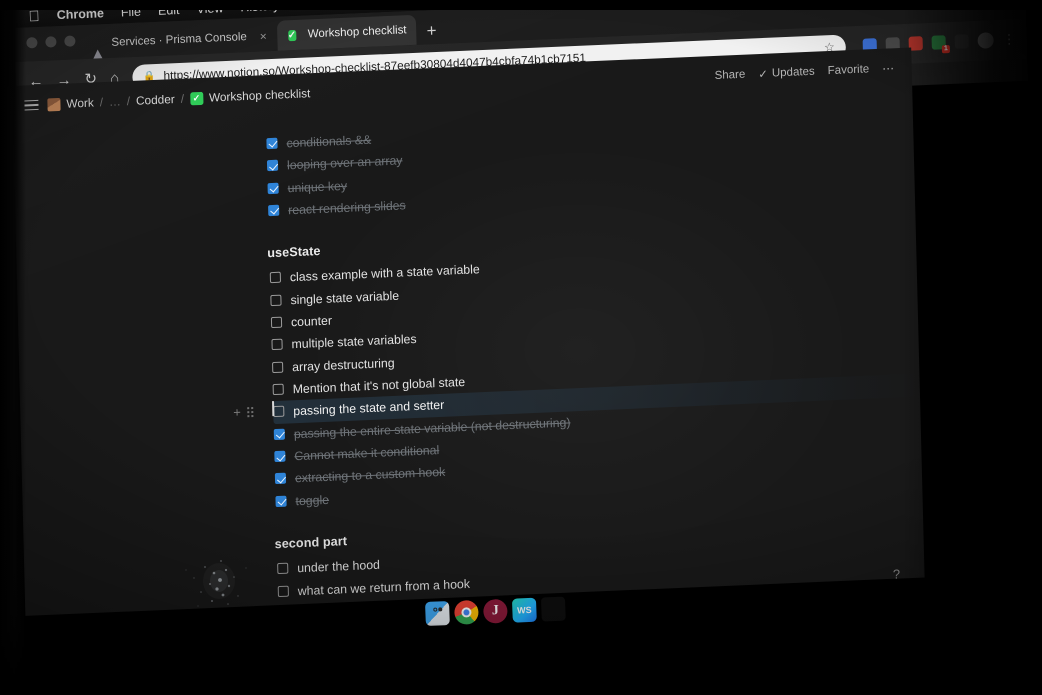  What do you see at coordinates (347, 208) in the screenshot?
I see `todo-label: react rendering slides` at bounding box center [347, 208].